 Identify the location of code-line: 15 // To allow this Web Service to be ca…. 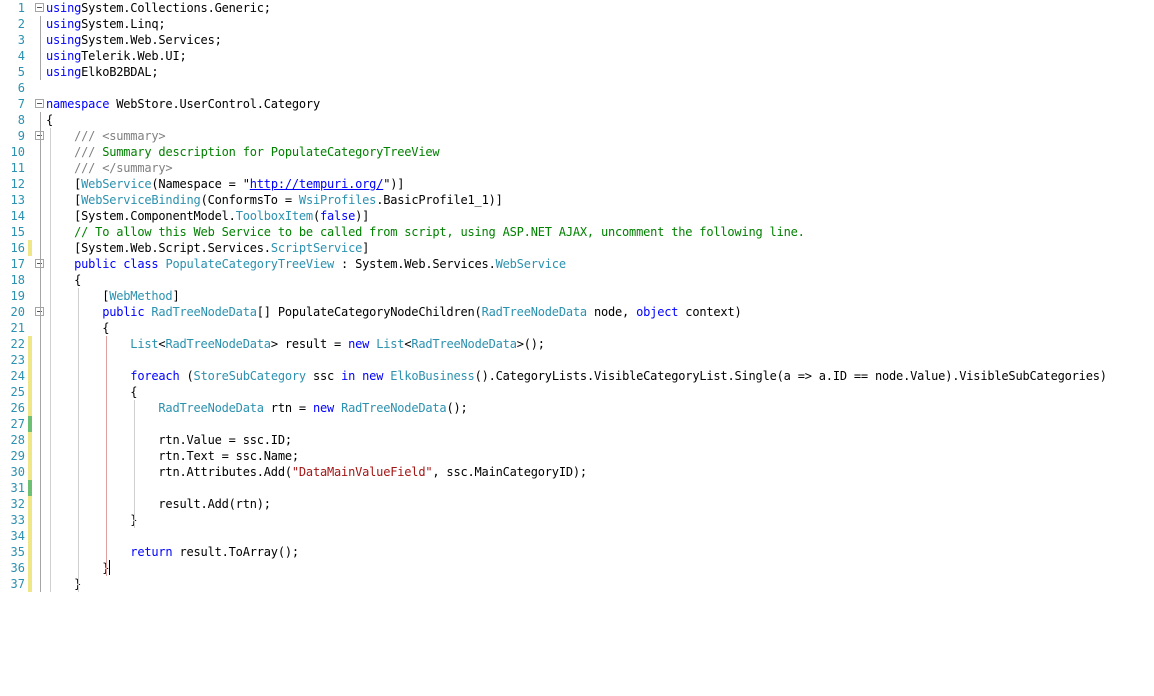
(577, 232).